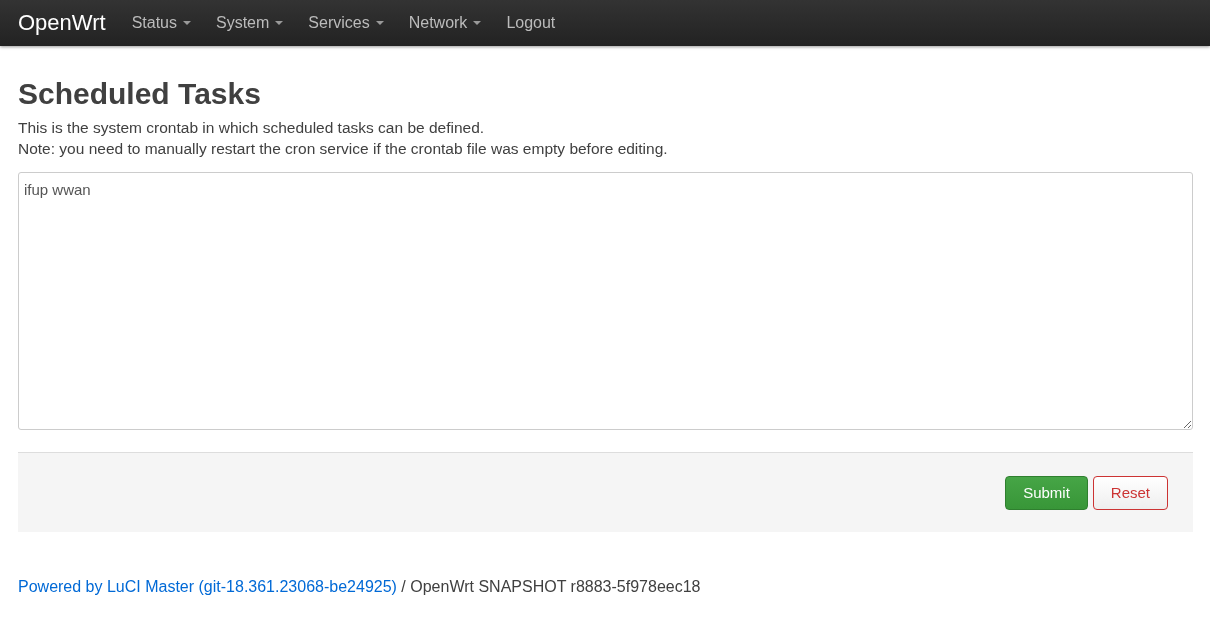  What do you see at coordinates (531, 23) in the screenshot?
I see `nav-menu-item: Logout` at bounding box center [531, 23].